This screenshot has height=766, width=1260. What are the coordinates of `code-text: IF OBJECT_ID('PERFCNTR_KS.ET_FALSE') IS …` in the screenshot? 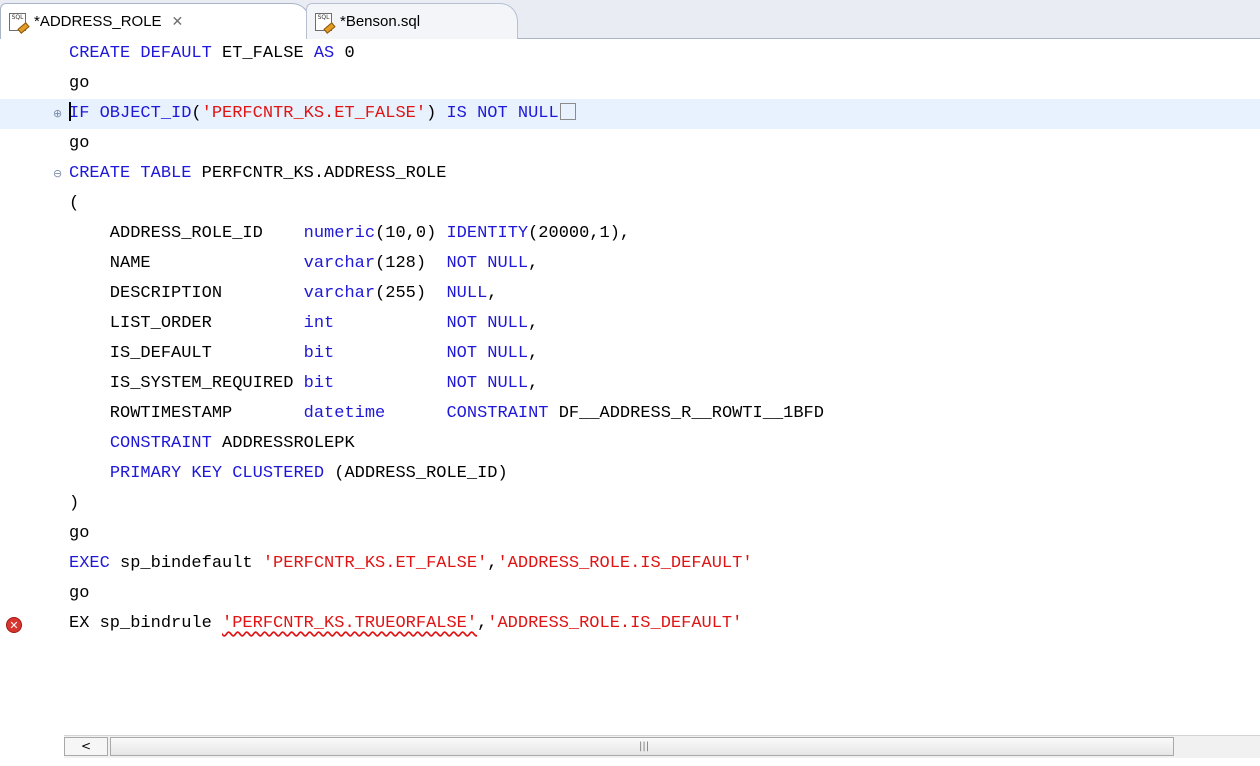 It's located at (322, 113).